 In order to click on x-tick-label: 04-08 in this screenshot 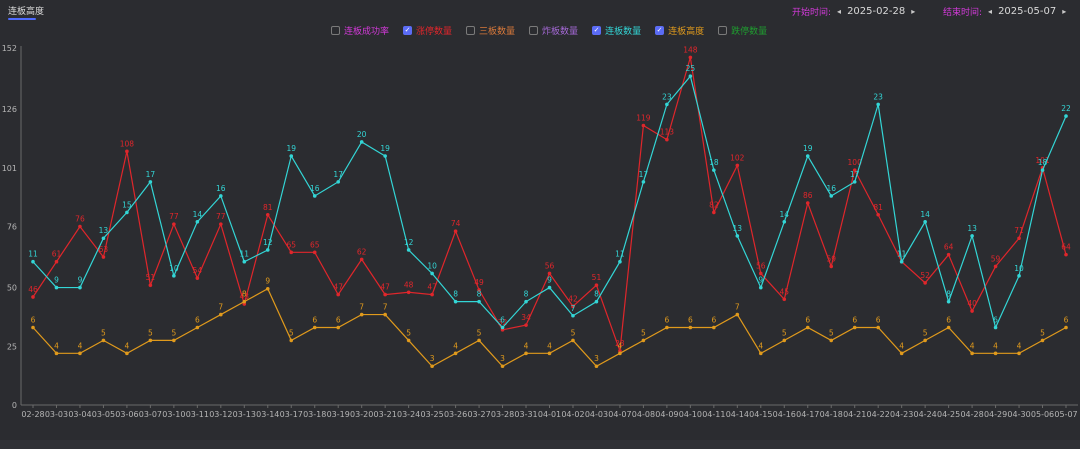, I will do `click(643, 414)`.